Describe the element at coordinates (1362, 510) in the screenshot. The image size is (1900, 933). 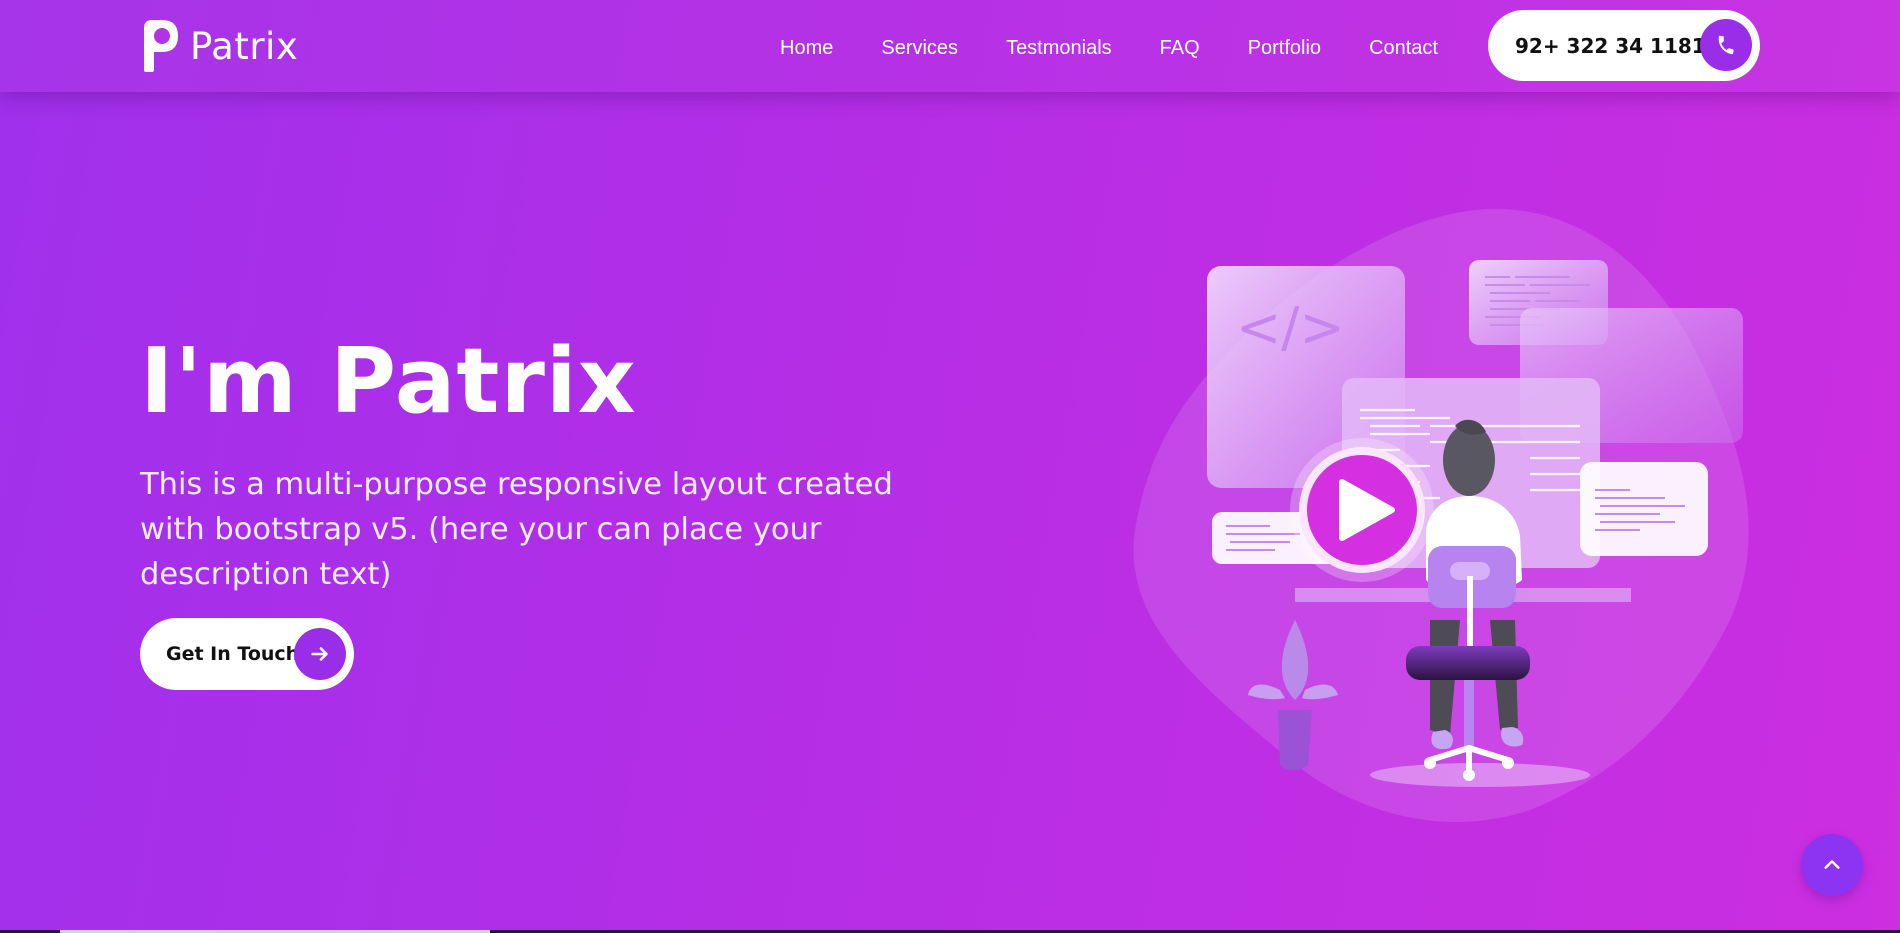
I see `play-icon` at that location.